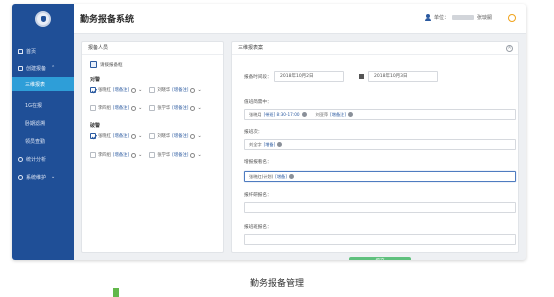  I want to click on sidebar-item-trace: 卧期滤溯, so click(43, 123).